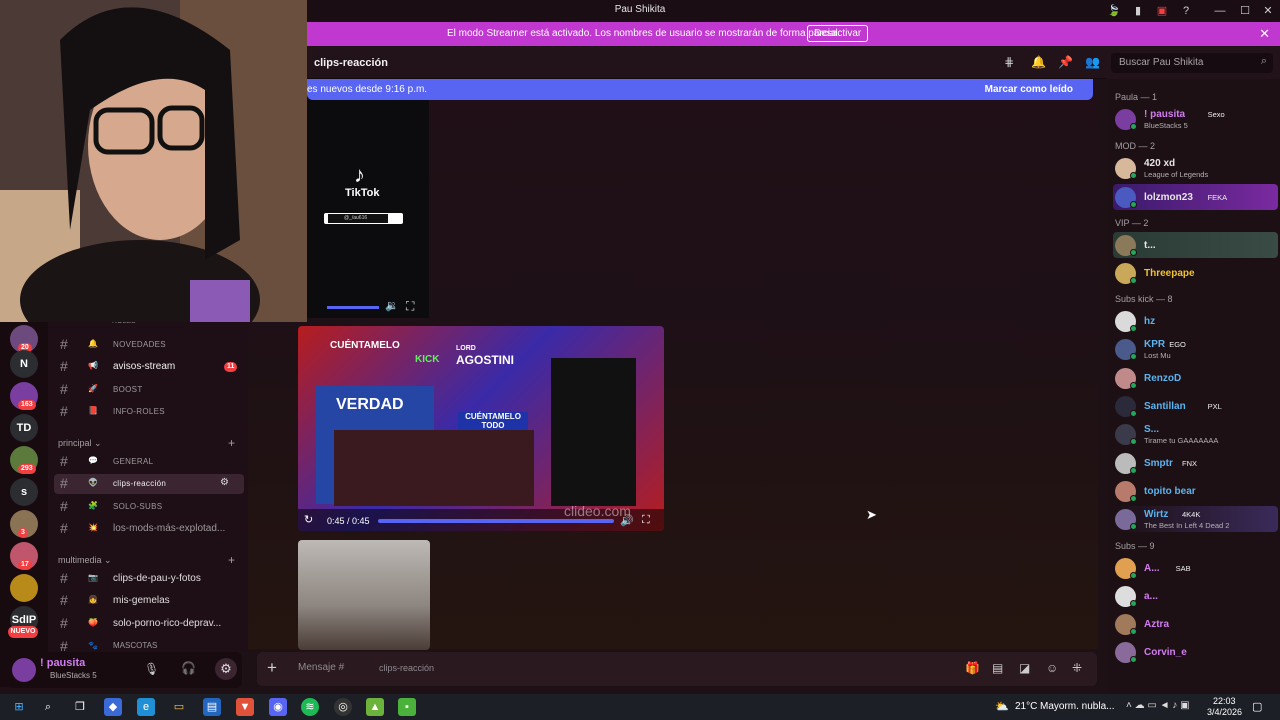  I want to click on add-attachment-icon: +, so click(272, 668).